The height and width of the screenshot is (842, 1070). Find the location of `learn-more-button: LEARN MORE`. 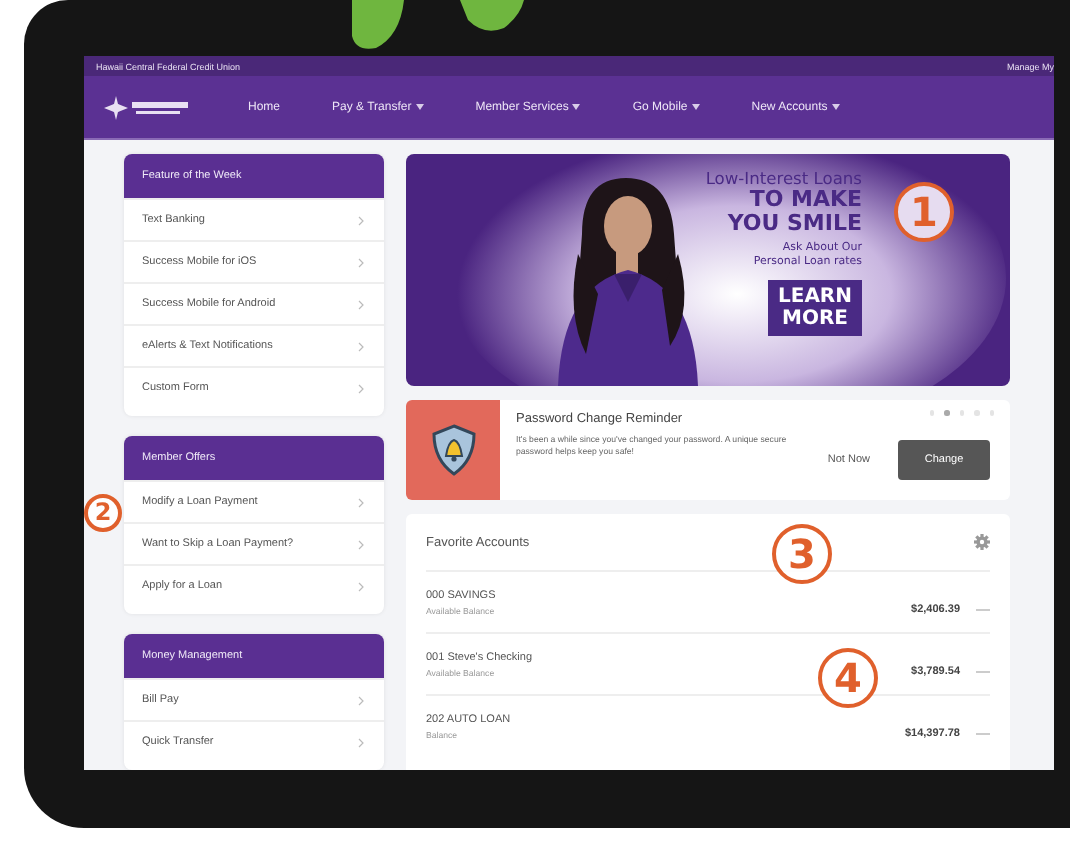

learn-more-button: LEARN MORE is located at coordinates (814, 308).